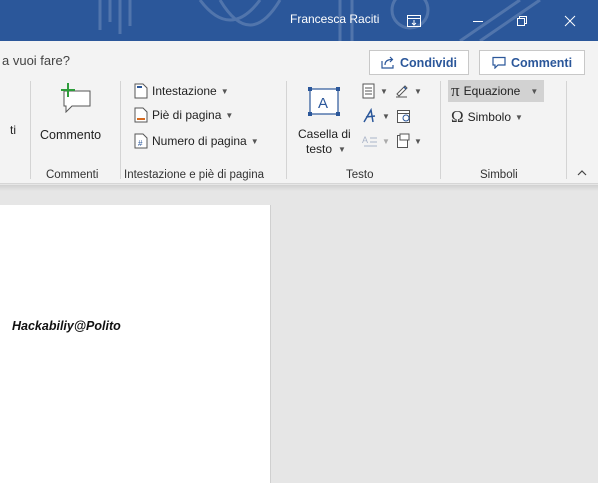 The width and height of the screenshot is (598, 483). I want to click on new-comment-icon, so click(76, 98).